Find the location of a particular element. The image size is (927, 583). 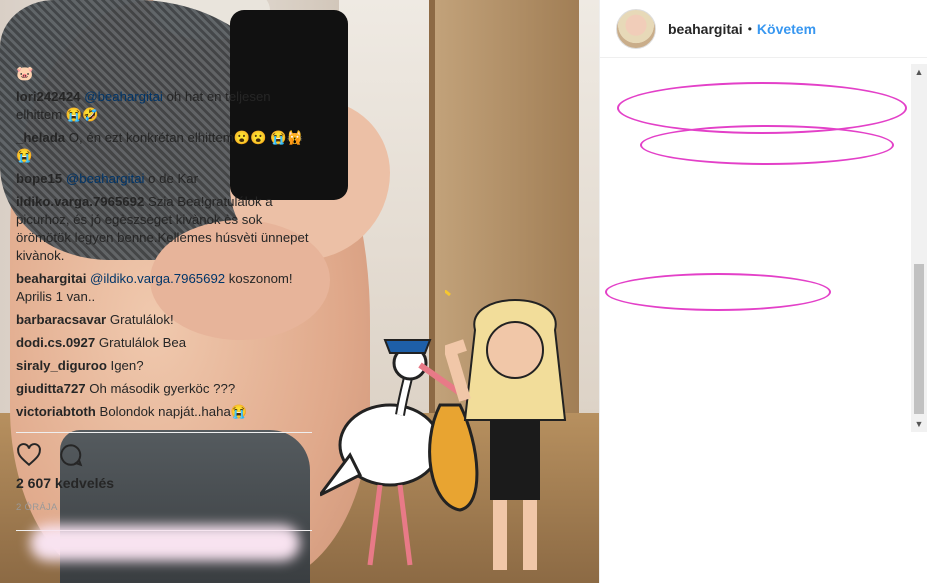

comment-item: giuditta727 Oh második gyerköc ??? is located at coordinates (163, 389).